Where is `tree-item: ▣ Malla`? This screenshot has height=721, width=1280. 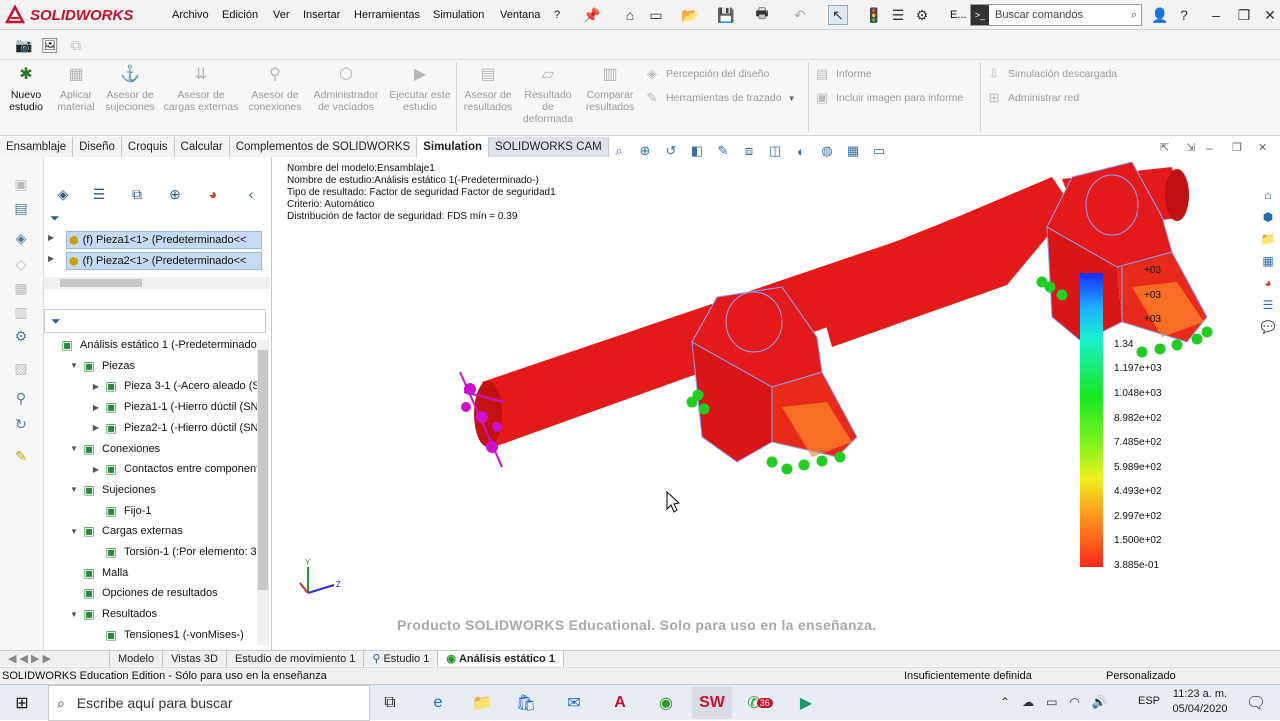
tree-item: ▣ Malla is located at coordinates (98, 573).